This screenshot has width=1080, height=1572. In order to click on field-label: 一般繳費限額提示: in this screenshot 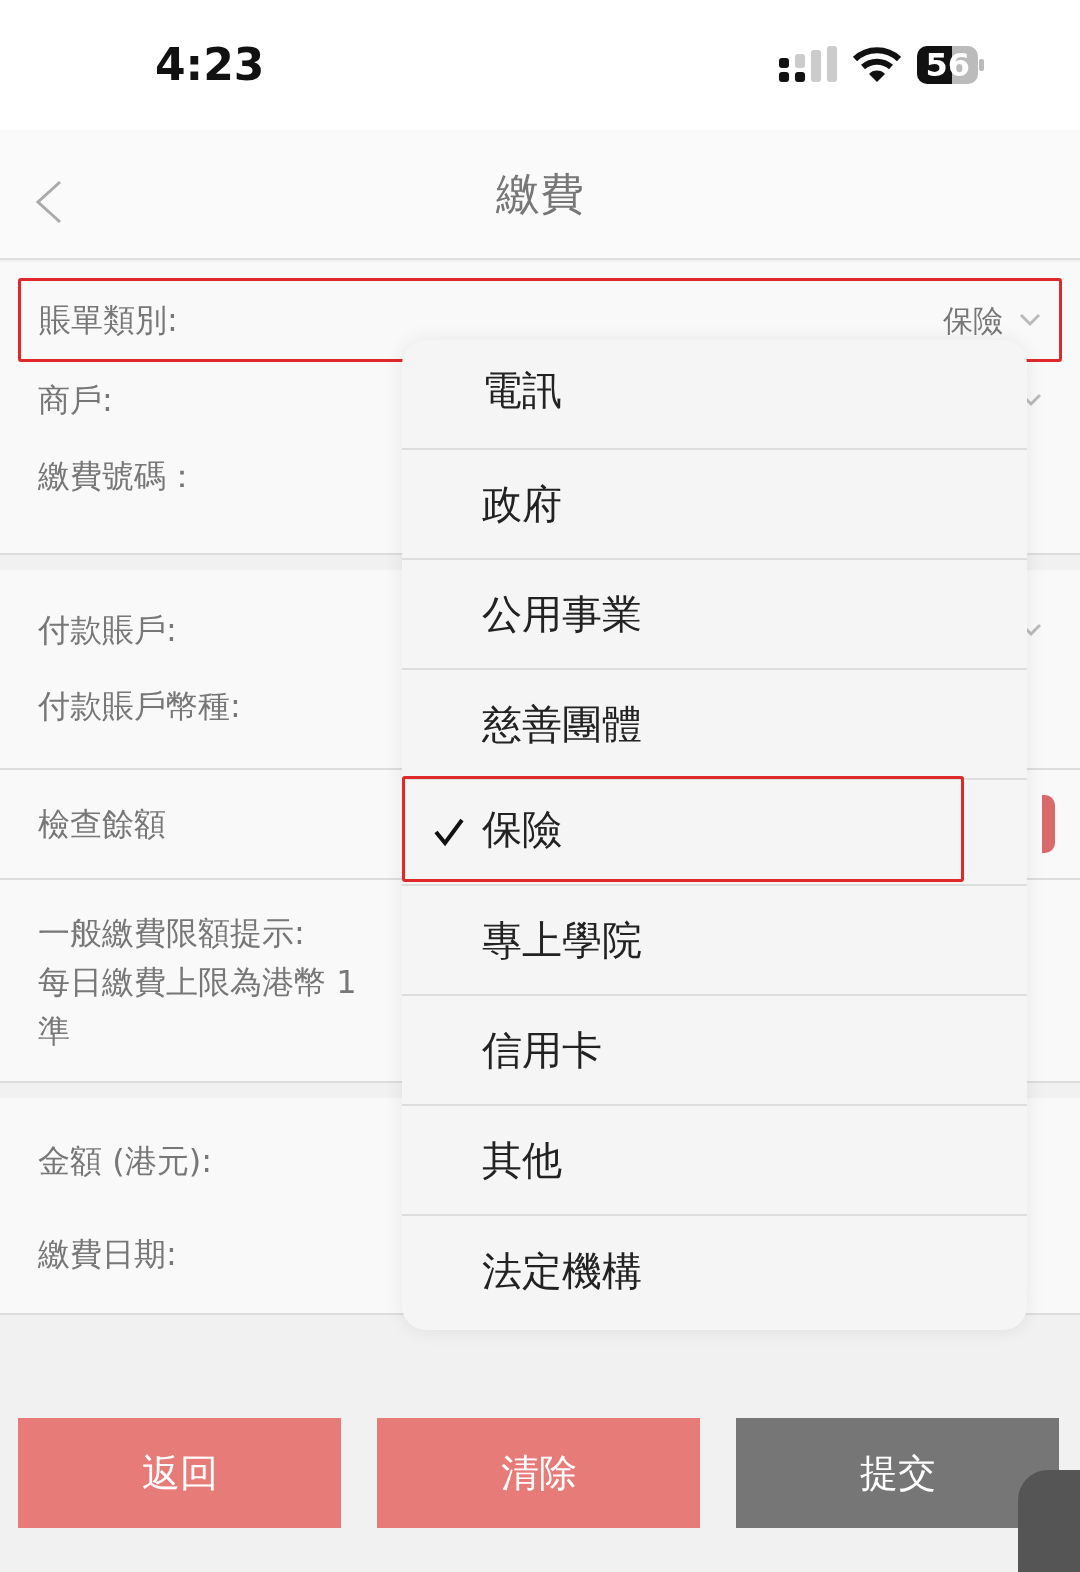, I will do `click(171, 933)`.